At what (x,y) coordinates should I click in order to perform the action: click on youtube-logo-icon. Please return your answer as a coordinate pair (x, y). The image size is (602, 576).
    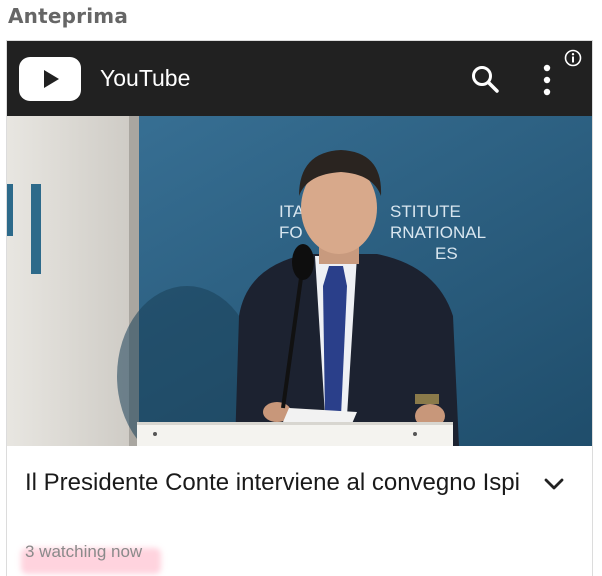
    Looking at the image, I should click on (50, 79).